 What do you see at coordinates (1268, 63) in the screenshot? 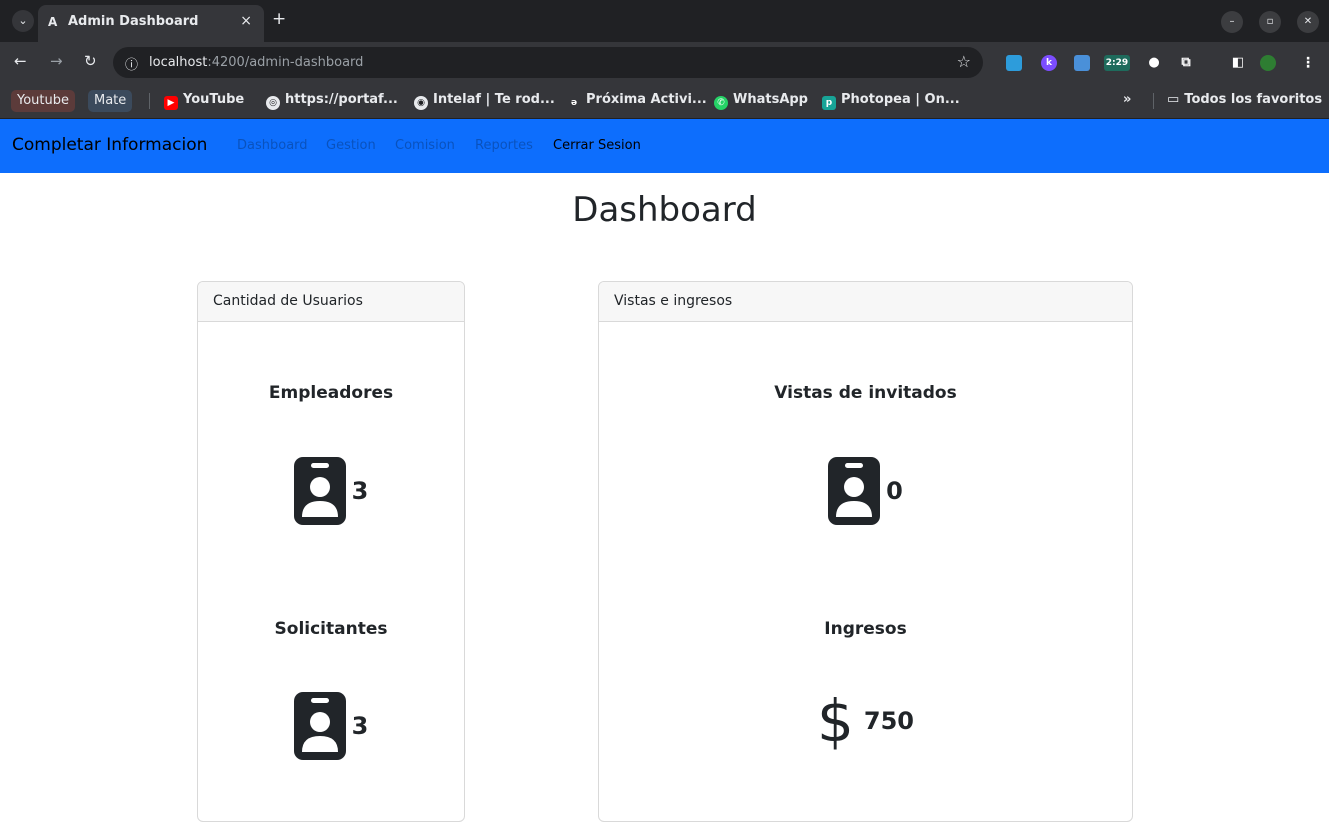
I see `profile-avatar` at bounding box center [1268, 63].